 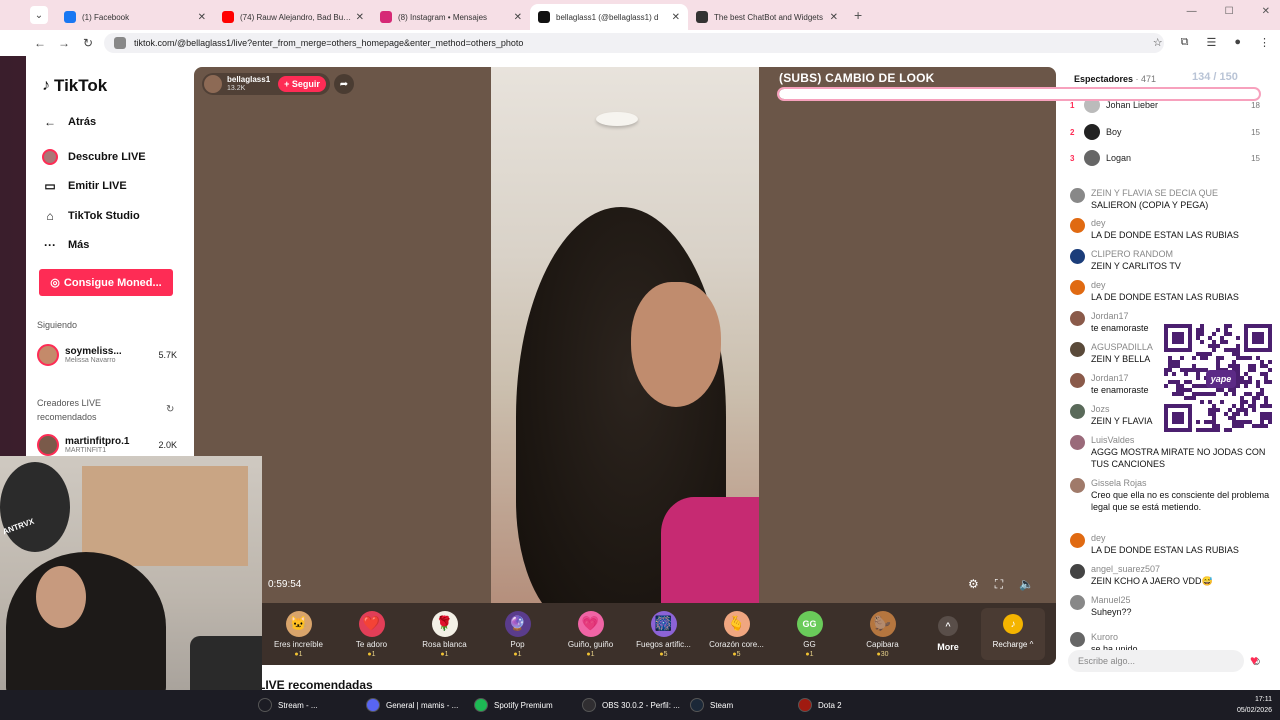 What do you see at coordinates (1152, 581) in the screenshot?
I see `chat-text: ZEIN KCHO A JAERO VDD😅` at bounding box center [1152, 581].